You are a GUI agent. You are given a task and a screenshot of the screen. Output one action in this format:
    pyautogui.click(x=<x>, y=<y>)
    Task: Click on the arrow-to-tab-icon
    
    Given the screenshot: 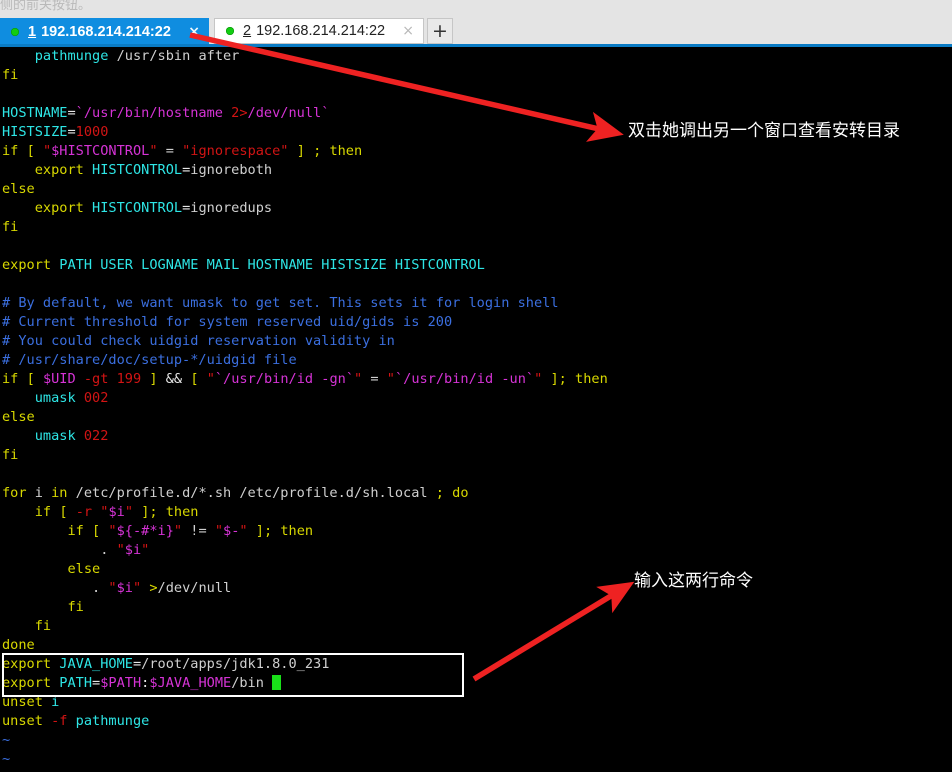 What is the action you would take?
    pyautogui.click(x=406, y=87)
    